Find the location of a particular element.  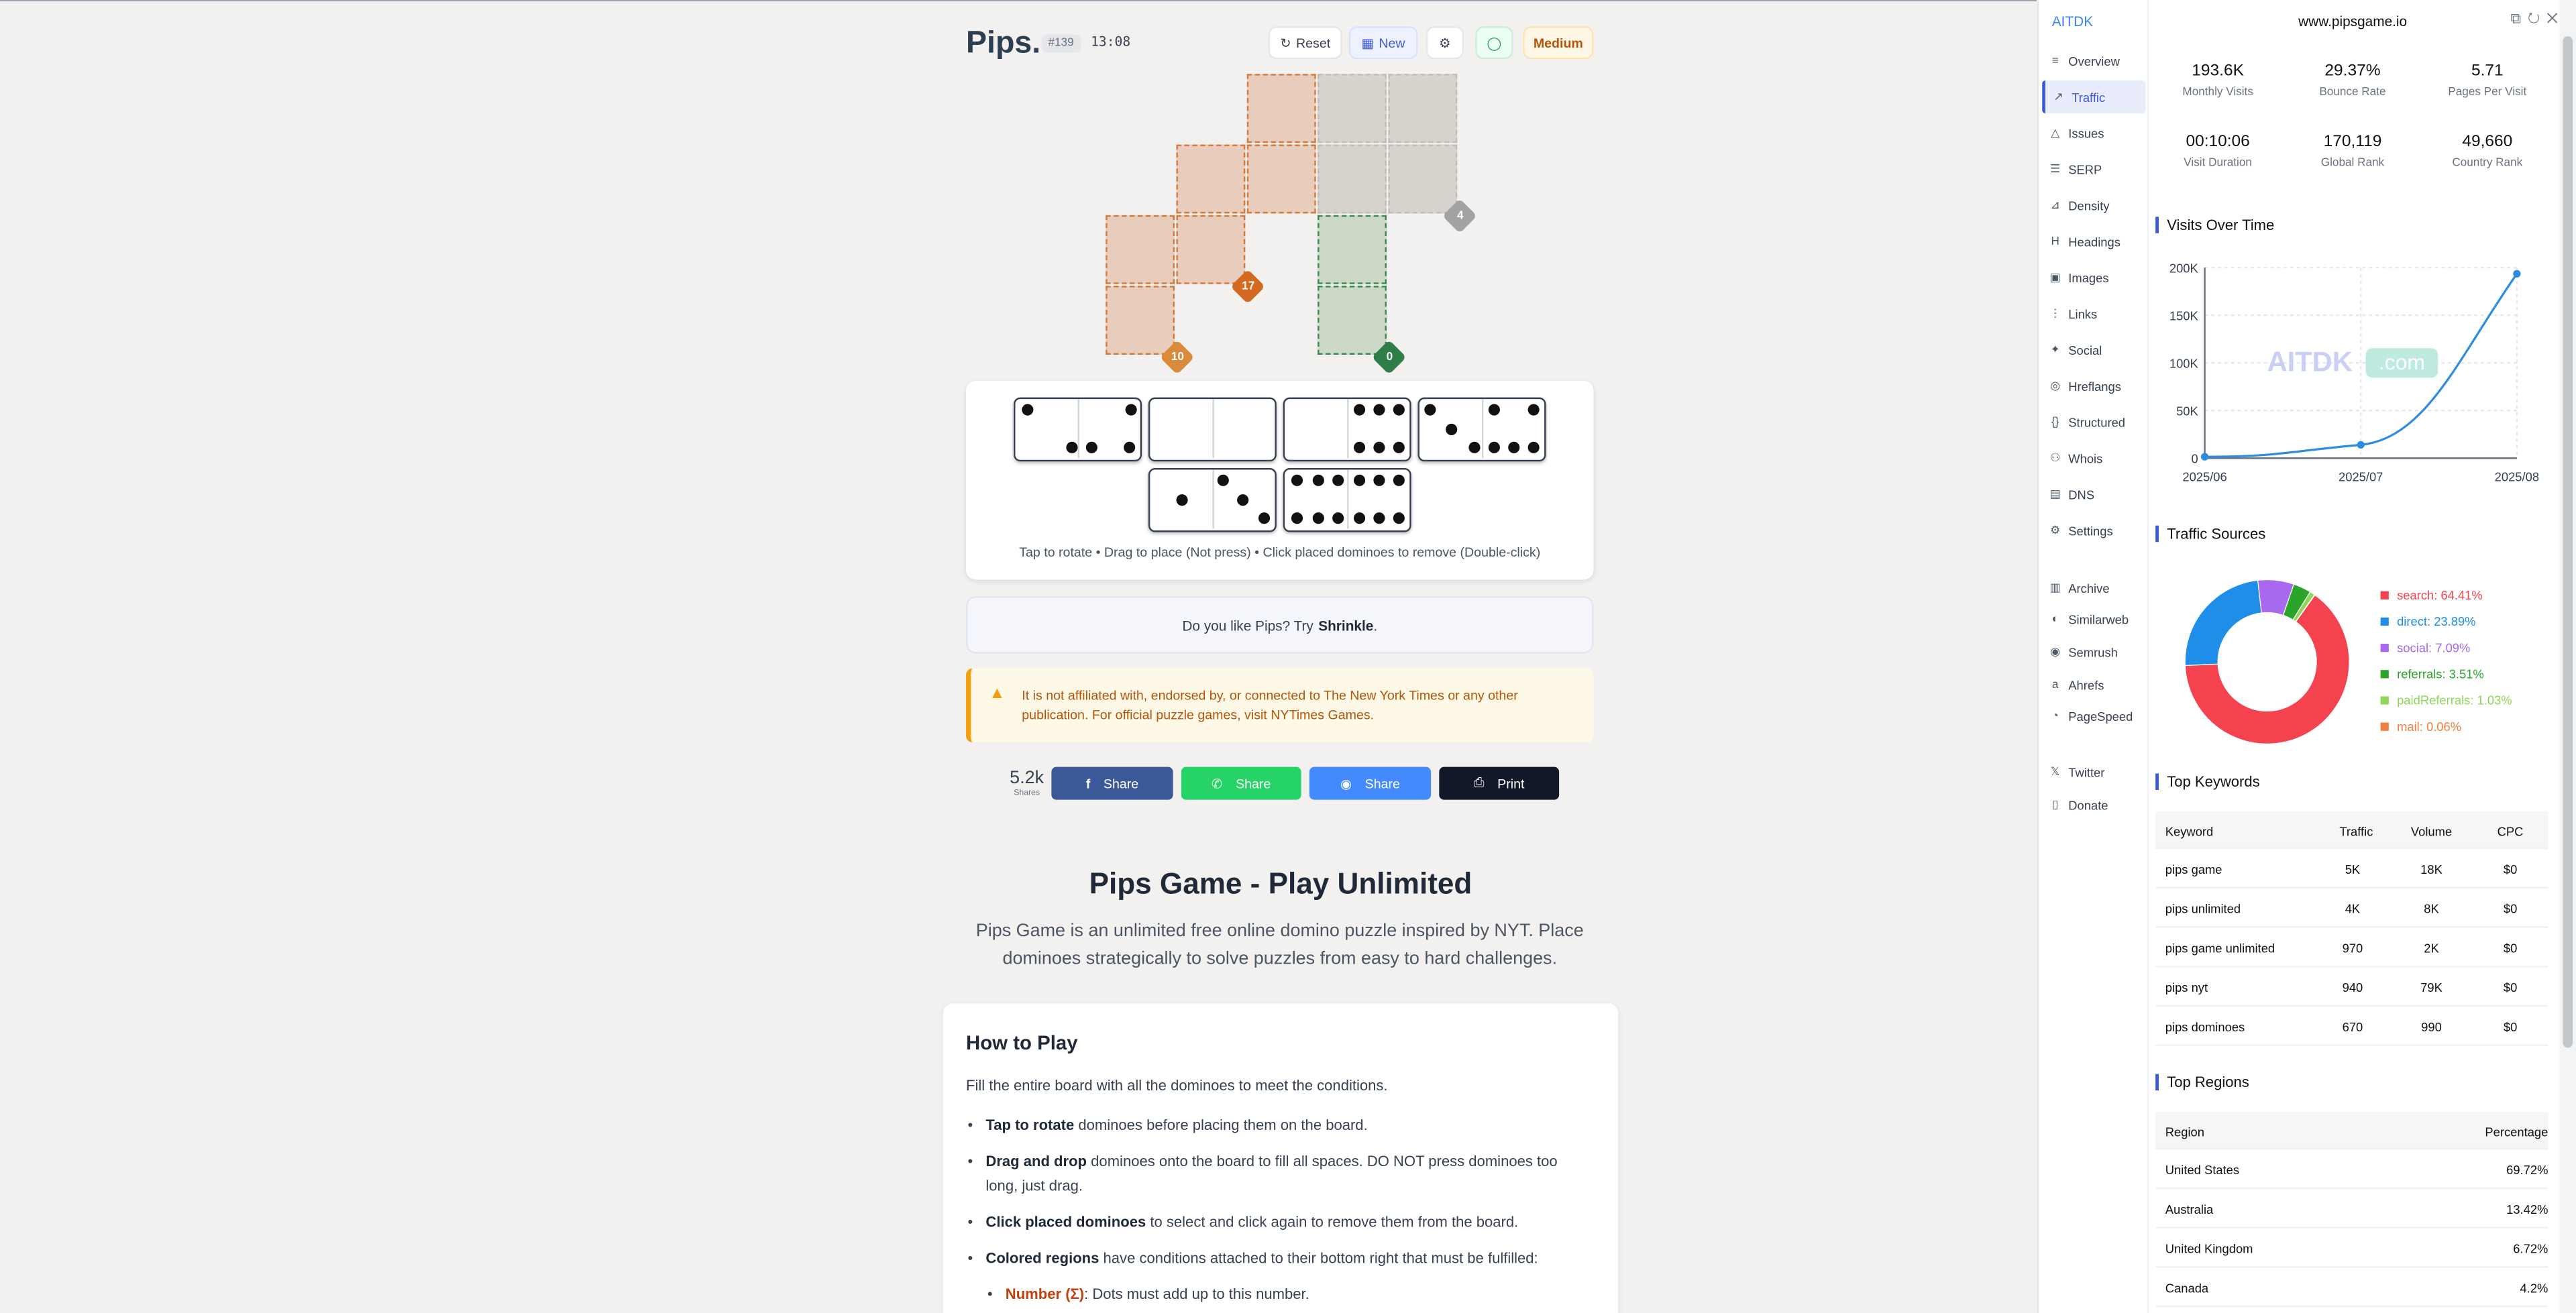

whatsapp-share-button: ✆ Share is located at coordinates (1241, 783).